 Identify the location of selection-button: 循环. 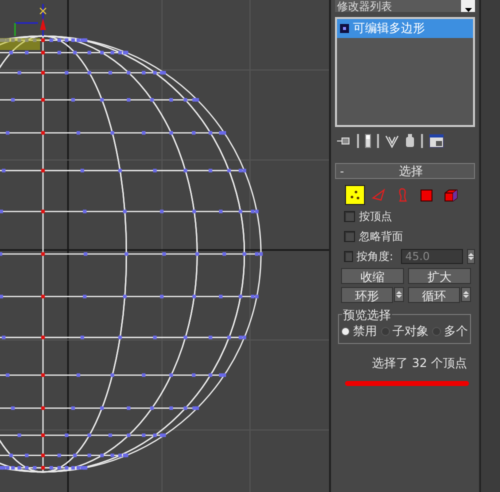
(434, 295).